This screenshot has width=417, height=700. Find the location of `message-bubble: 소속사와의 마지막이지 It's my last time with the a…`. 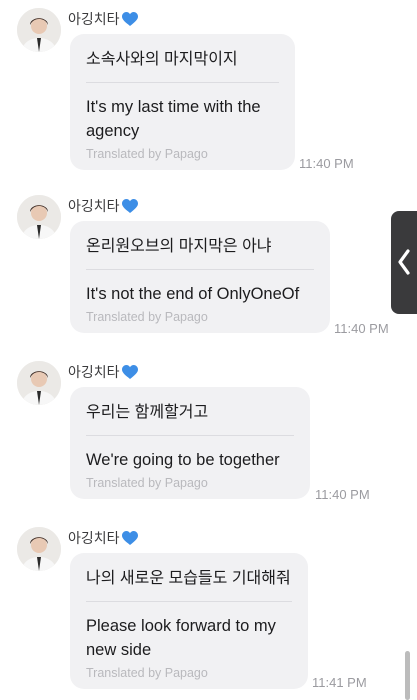

message-bubble: 소속사와의 마지막이지 It's my last time with the a… is located at coordinates (182, 102).